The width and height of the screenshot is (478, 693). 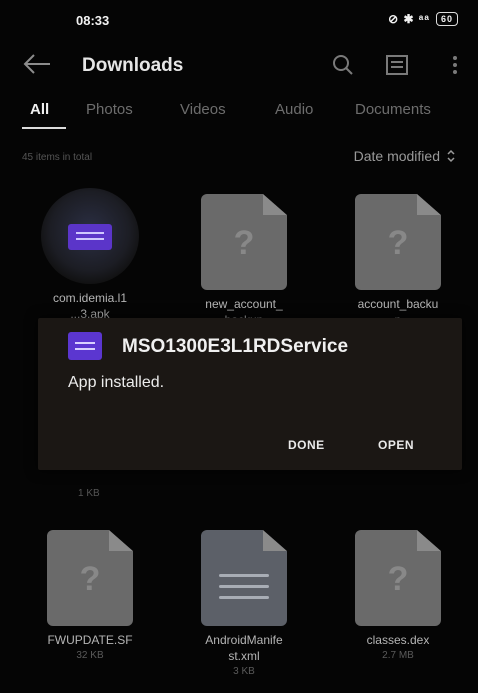 What do you see at coordinates (85, 346) in the screenshot?
I see `app-icon` at bounding box center [85, 346].